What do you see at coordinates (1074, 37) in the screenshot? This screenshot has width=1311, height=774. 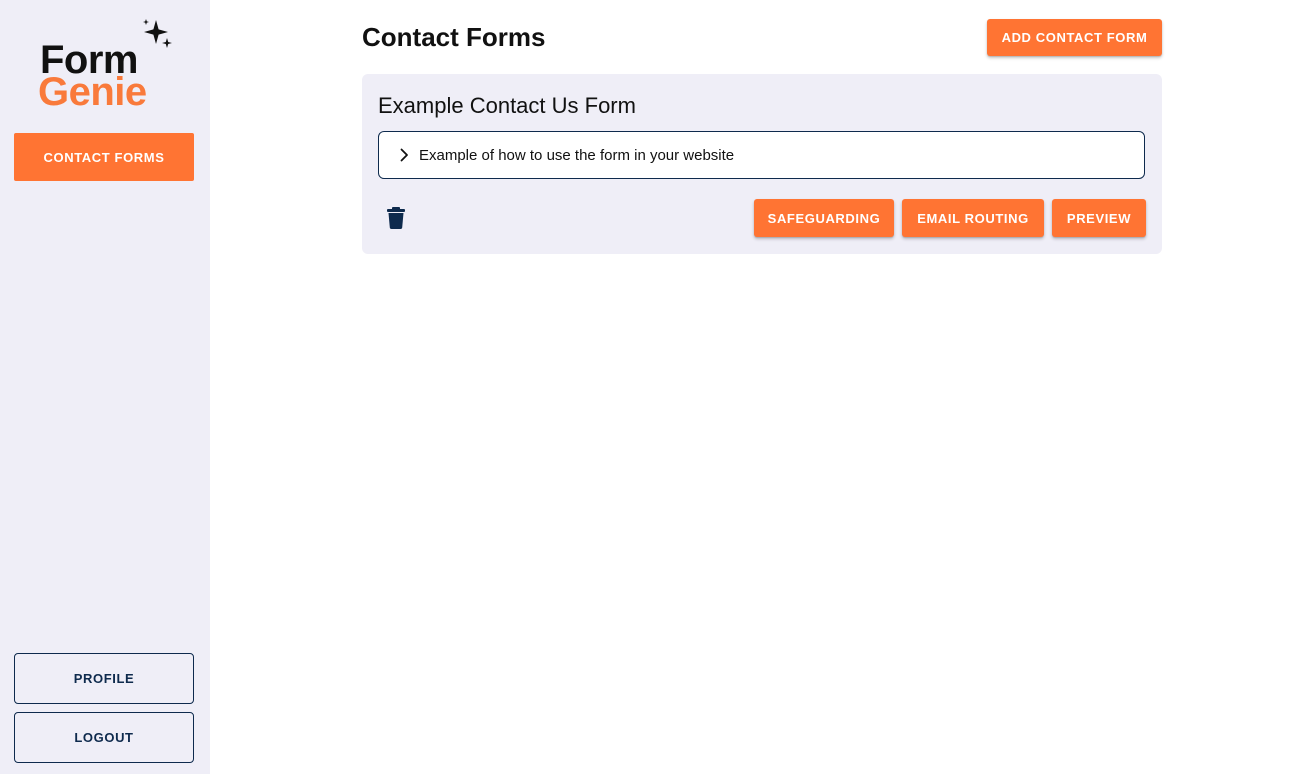 I see `add-contact-form-button: ADD CONTACT FORM` at bounding box center [1074, 37].